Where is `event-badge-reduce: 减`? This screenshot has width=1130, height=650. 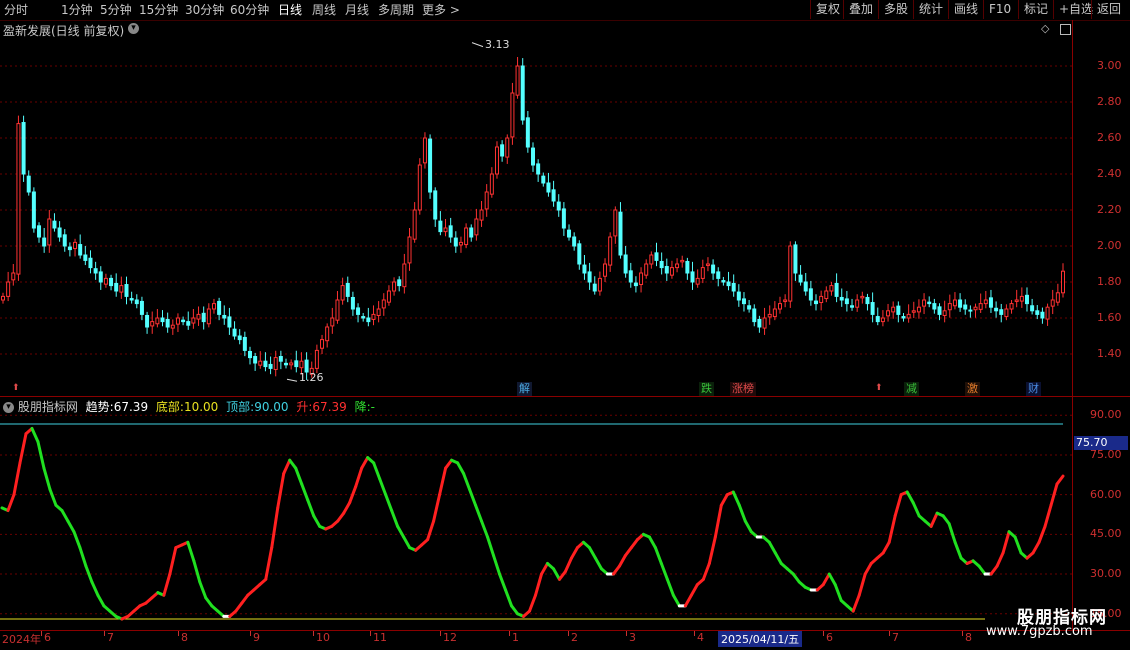
event-badge-reduce: 减 is located at coordinates (911, 389).